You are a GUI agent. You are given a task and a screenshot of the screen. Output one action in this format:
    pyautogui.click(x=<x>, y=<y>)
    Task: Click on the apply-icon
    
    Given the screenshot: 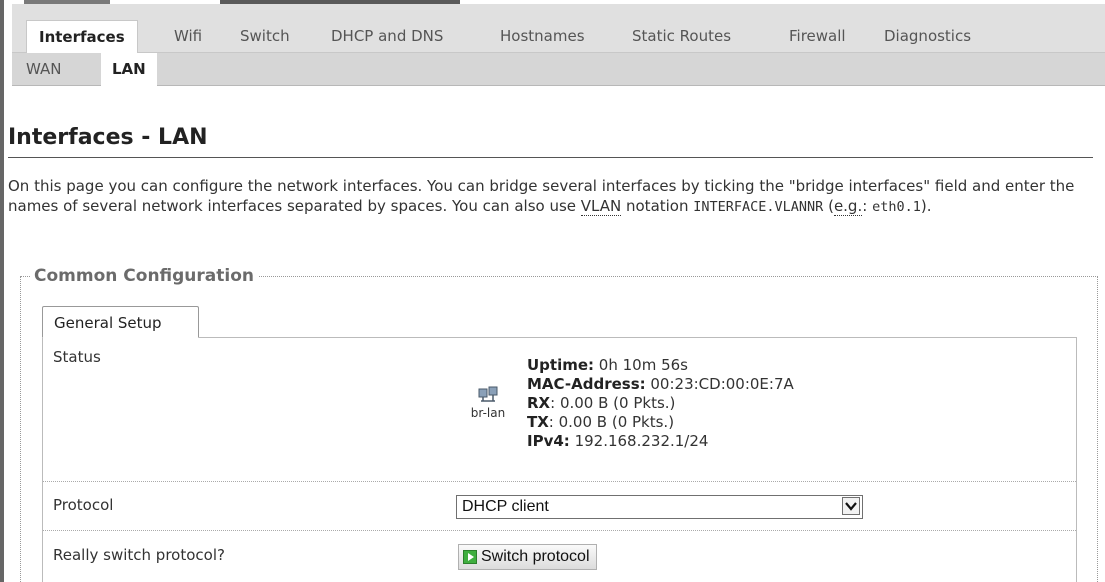 What is the action you would take?
    pyautogui.click(x=470, y=557)
    